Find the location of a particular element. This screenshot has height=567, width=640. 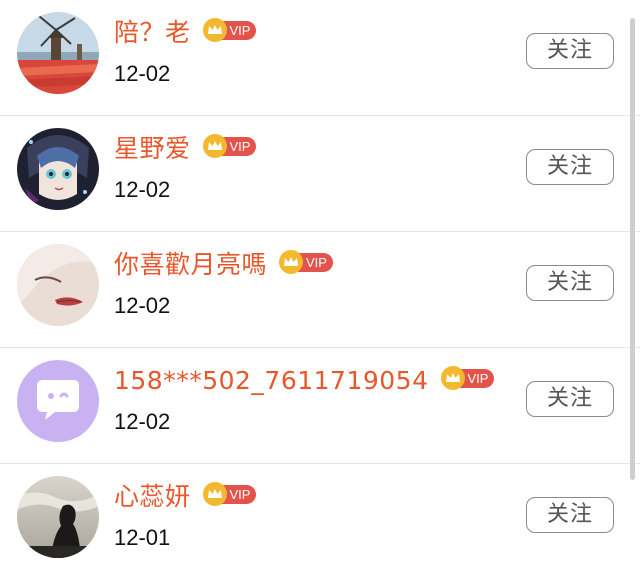

name-line: 158***502_7611719054 VIP is located at coordinates (304, 381).